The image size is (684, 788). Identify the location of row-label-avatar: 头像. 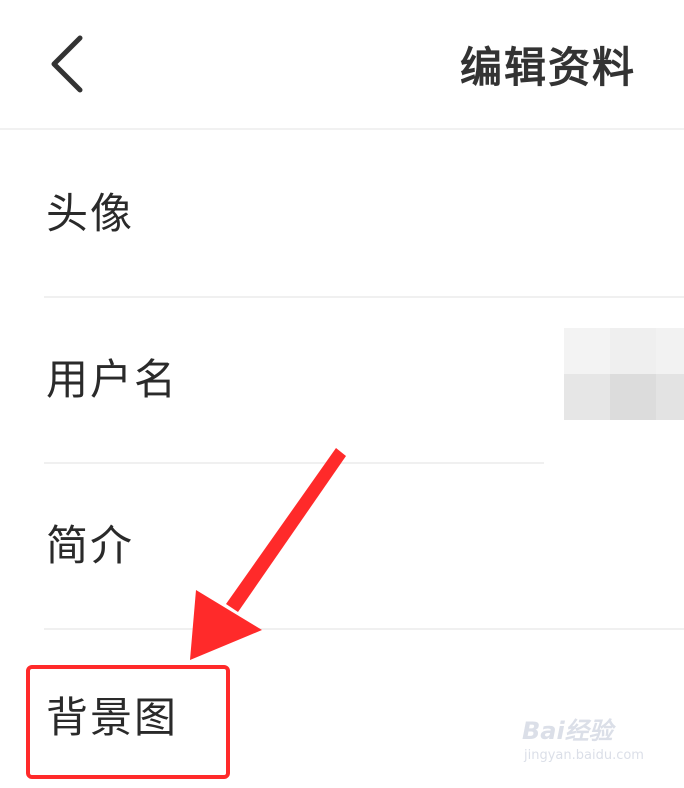
(90, 213).